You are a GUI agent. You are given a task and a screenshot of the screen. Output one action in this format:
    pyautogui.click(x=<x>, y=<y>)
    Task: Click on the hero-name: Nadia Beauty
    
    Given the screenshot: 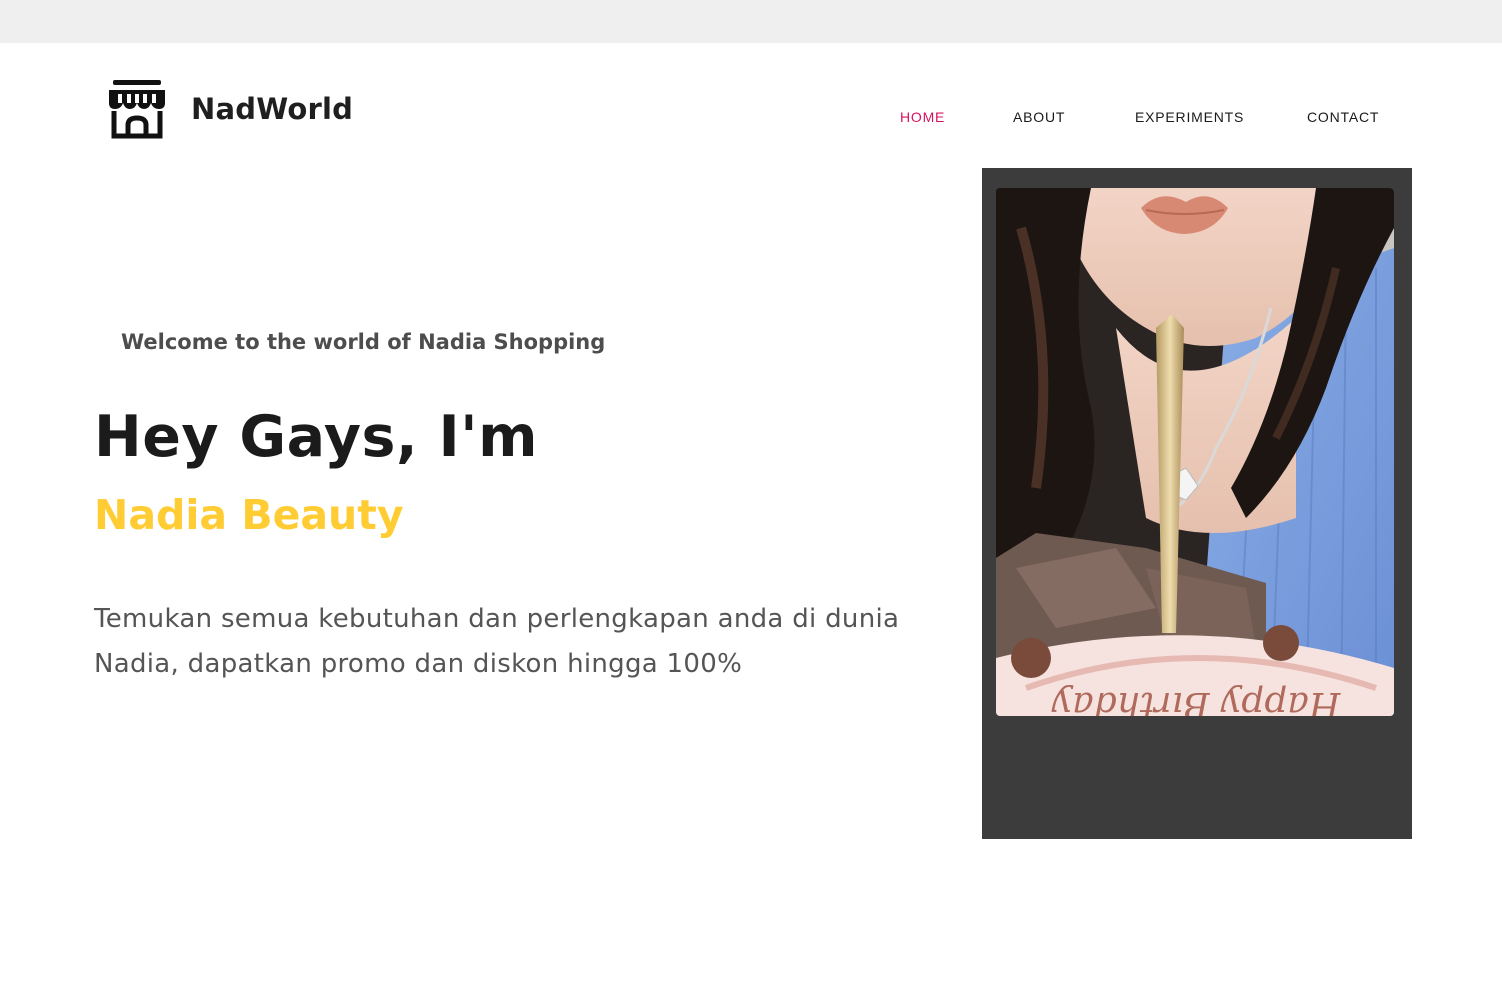 What is the action you would take?
    pyautogui.click(x=249, y=515)
    